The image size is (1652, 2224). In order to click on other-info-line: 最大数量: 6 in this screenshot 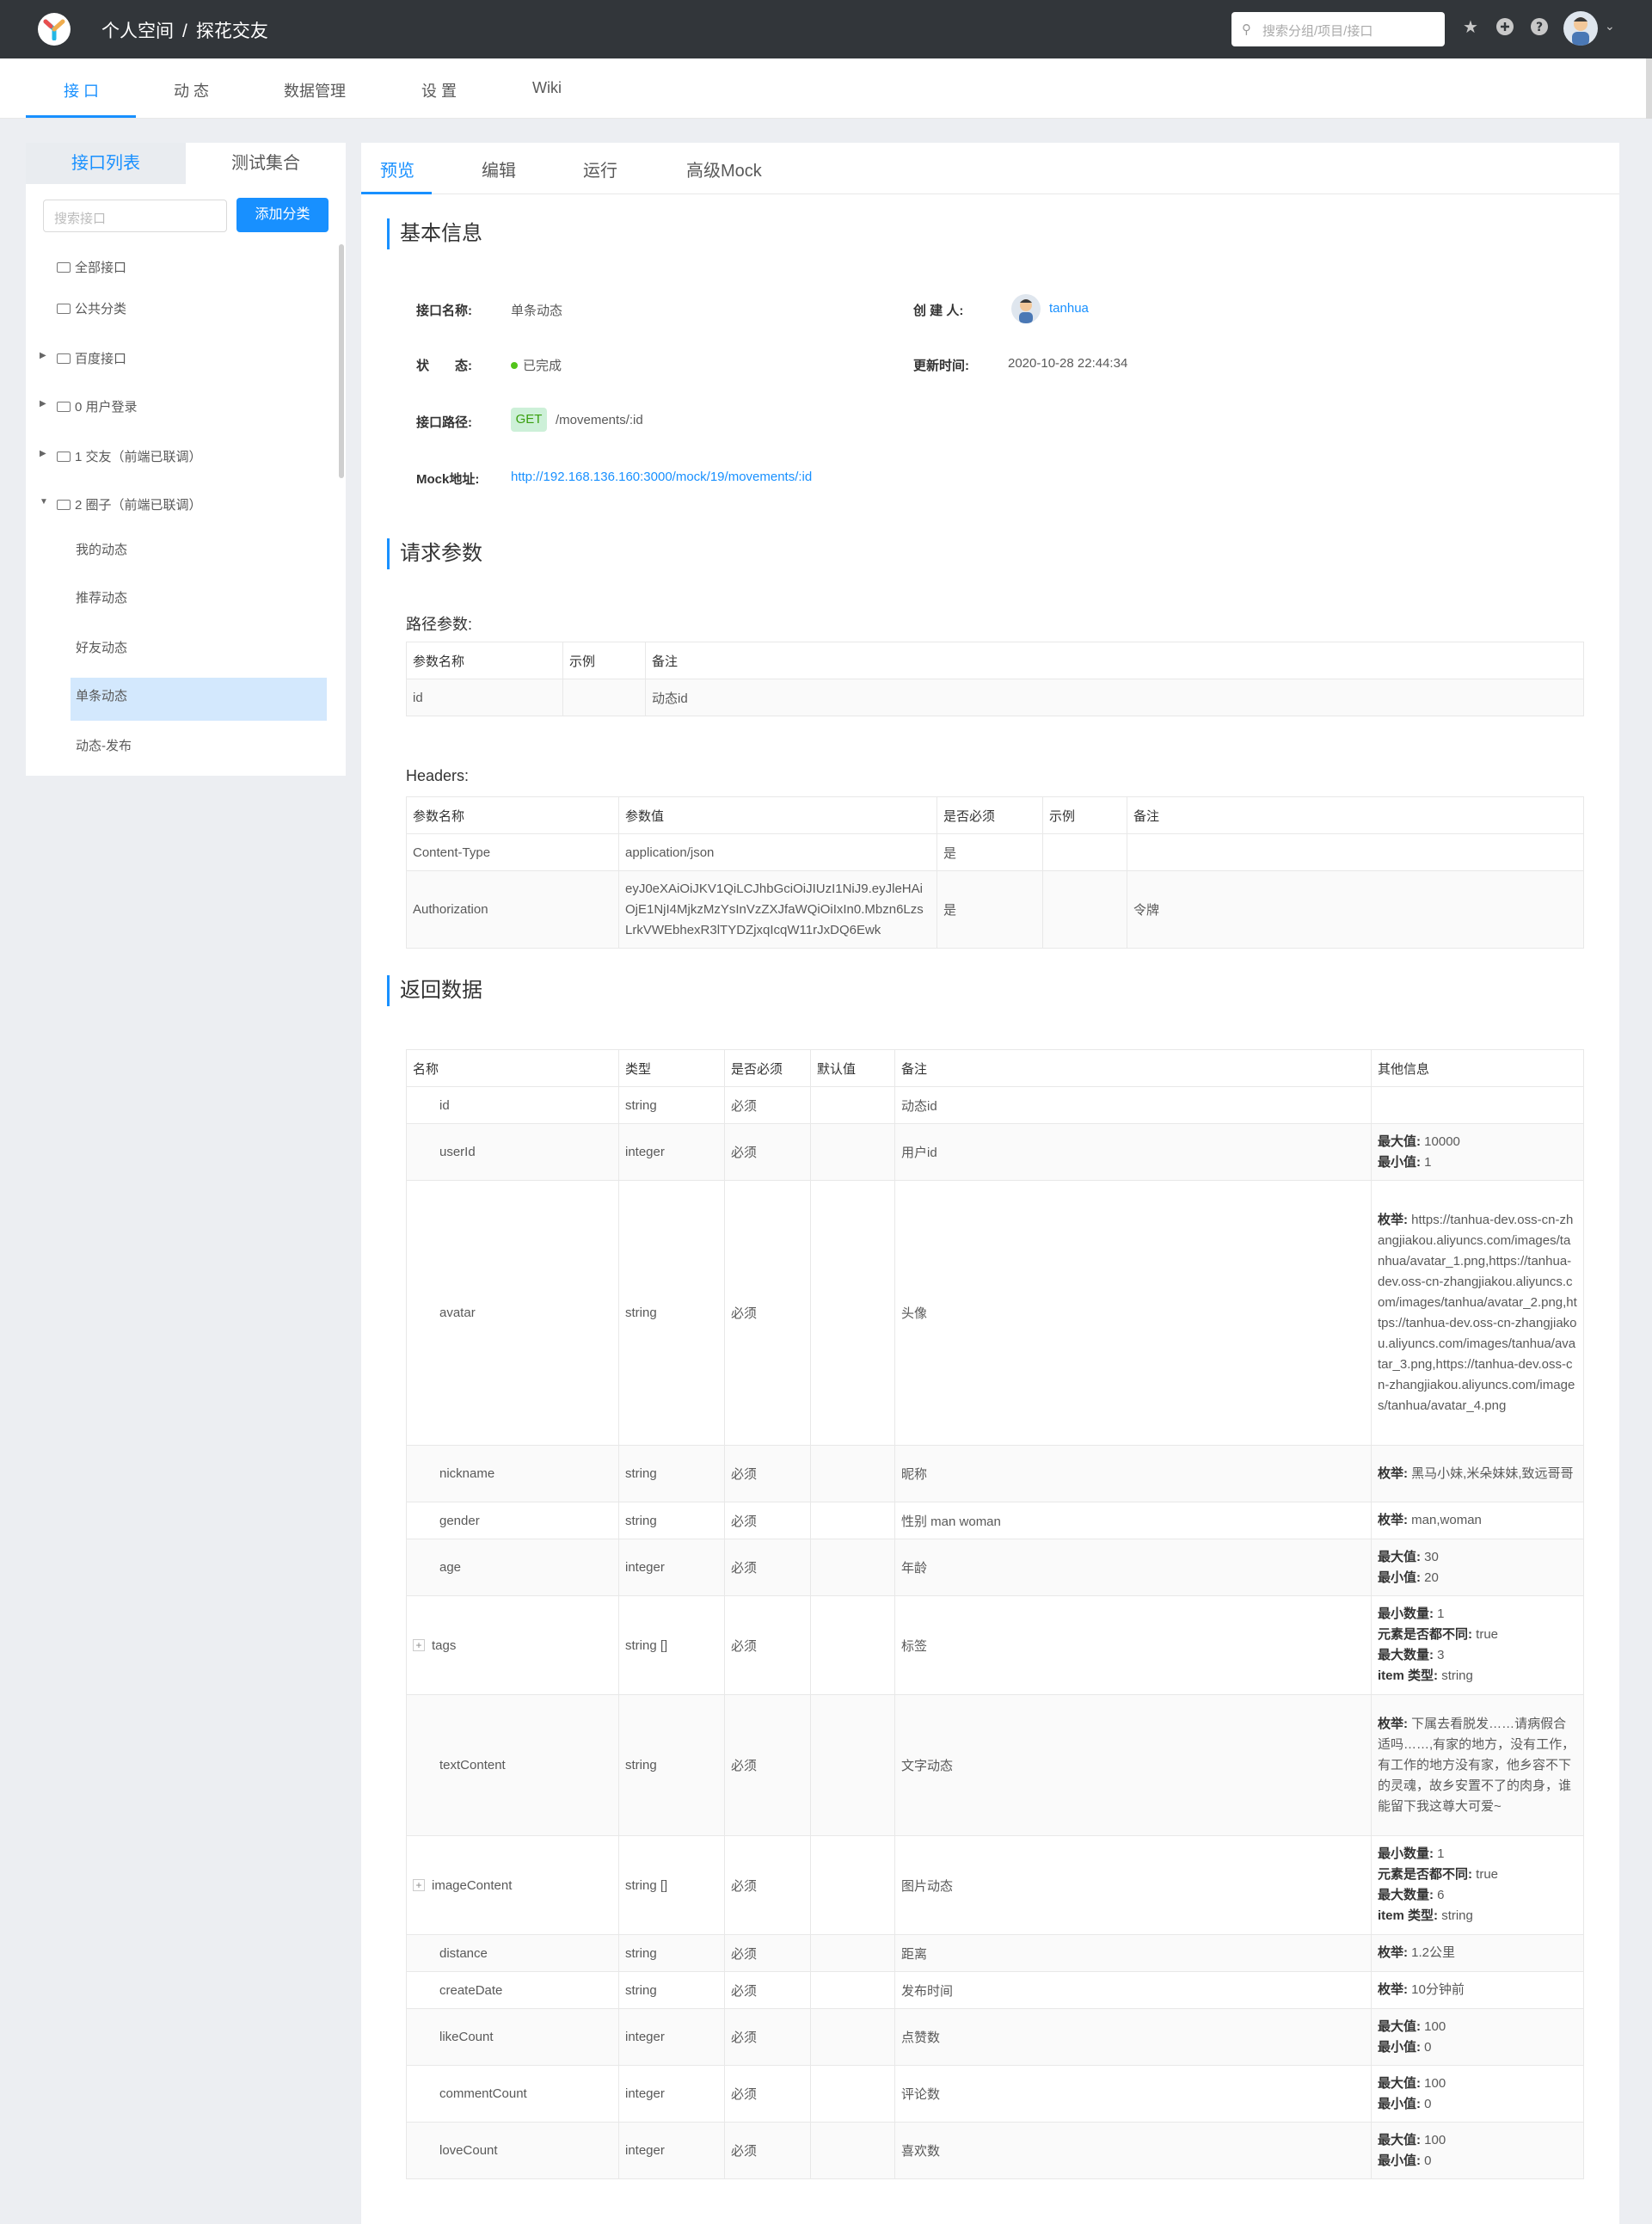, I will do `click(1478, 1895)`.